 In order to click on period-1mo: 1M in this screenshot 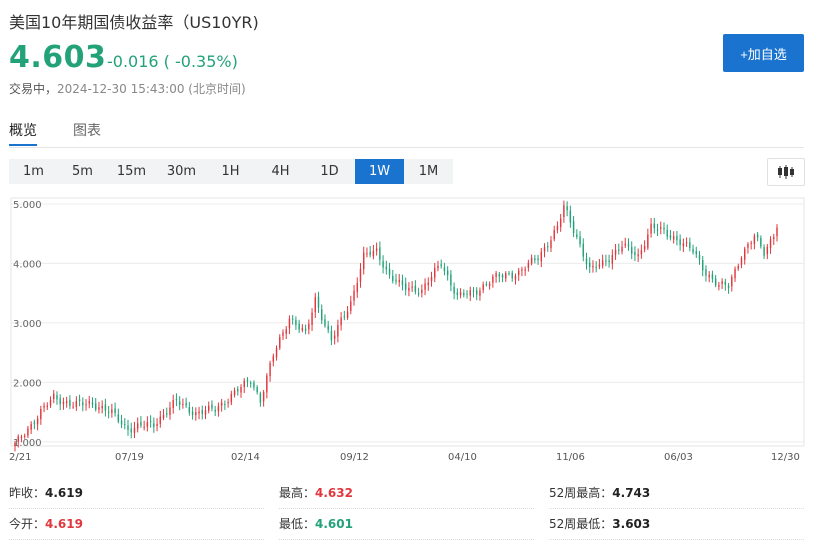, I will do `click(428, 171)`.